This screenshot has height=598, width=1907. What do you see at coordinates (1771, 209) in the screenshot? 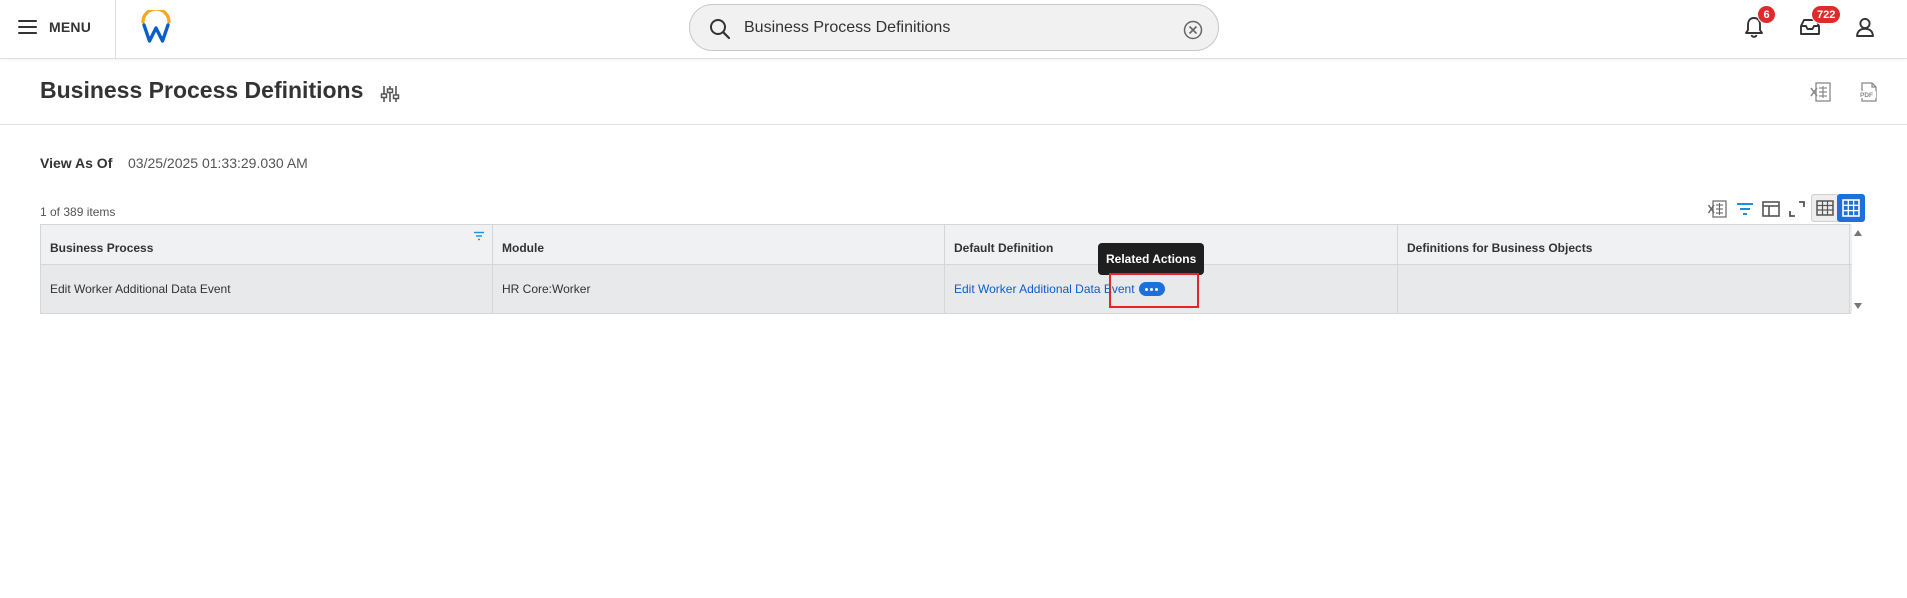
I see `column-chooser-icon` at bounding box center [1771, 209].